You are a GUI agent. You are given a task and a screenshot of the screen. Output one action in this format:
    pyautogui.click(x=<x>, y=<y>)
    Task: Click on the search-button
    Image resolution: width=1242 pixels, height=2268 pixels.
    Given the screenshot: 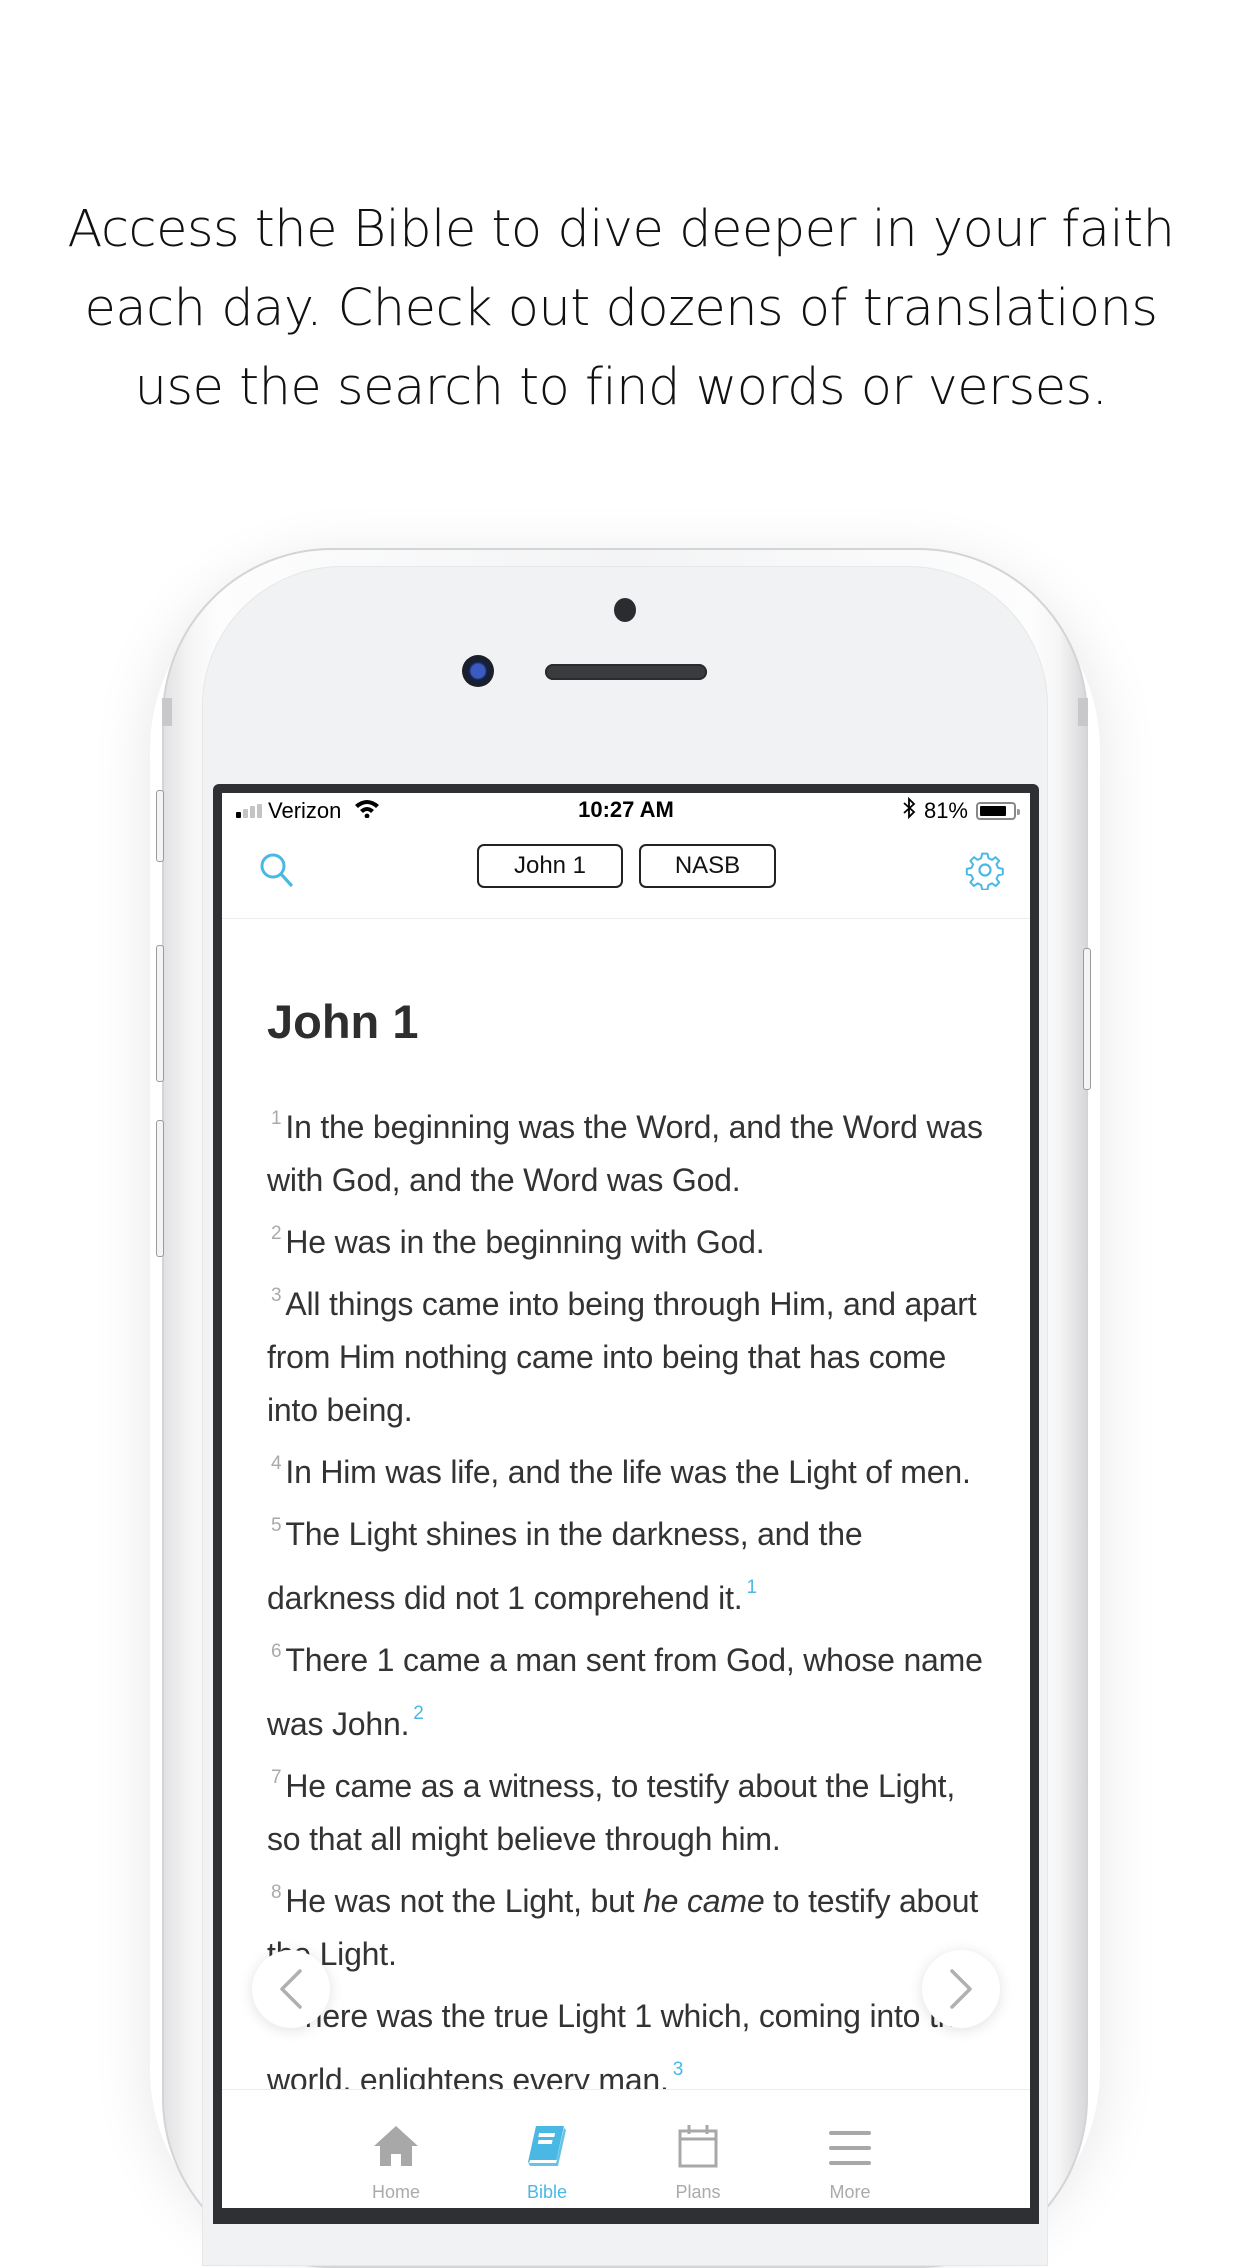 What is the action you would take?
    pyautogui.click(x=277, y=870)
    